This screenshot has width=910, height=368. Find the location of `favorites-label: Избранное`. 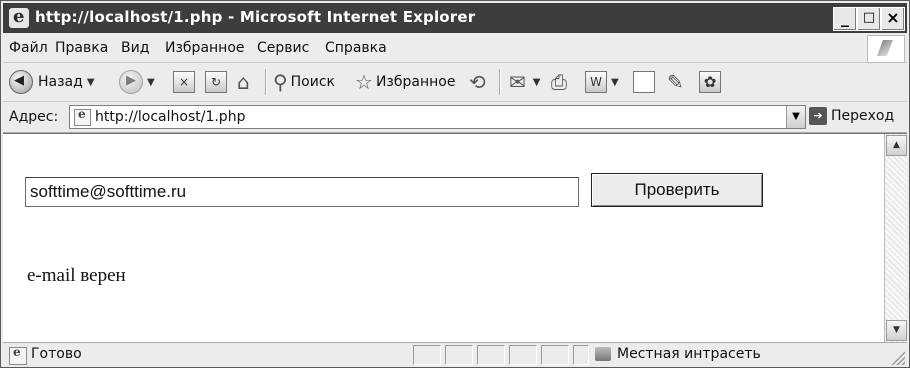

favorites-label: Избранное is located at coordinates (415, 82).